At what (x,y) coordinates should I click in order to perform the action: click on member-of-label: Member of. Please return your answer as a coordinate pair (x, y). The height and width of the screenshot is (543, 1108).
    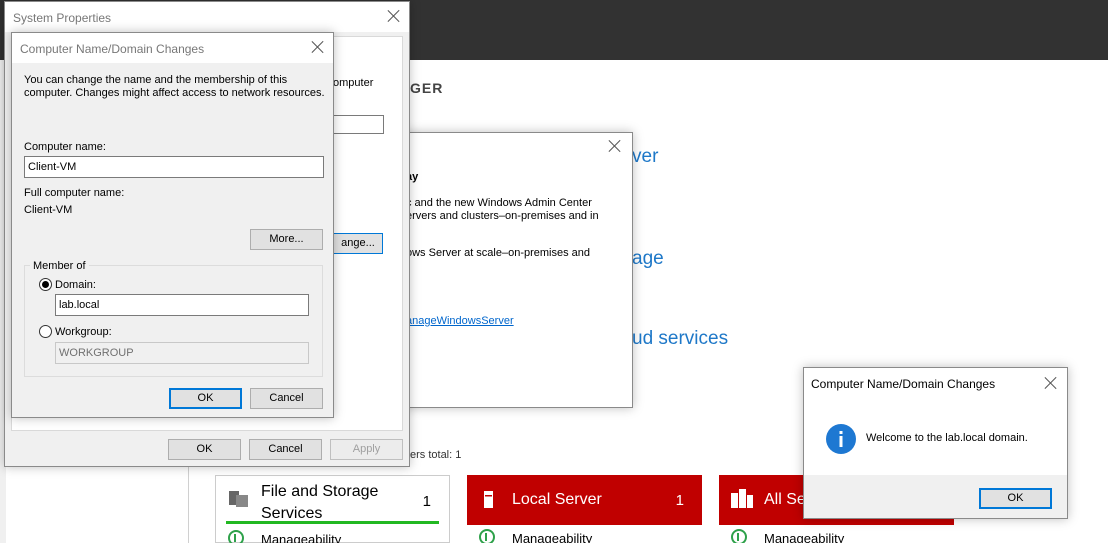
    Looking at the image, I should click on (59, 266).